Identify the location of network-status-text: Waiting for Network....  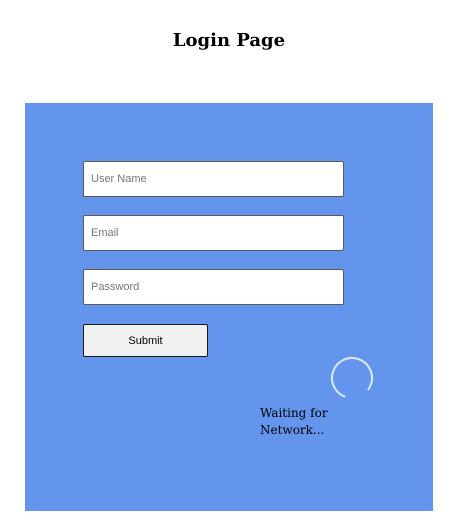
(310, 422).